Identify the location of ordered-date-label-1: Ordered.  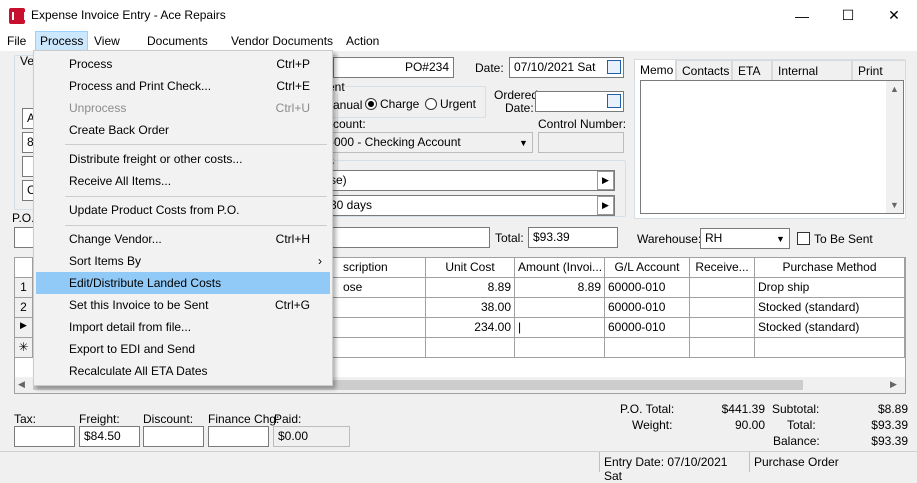
(516, 95).